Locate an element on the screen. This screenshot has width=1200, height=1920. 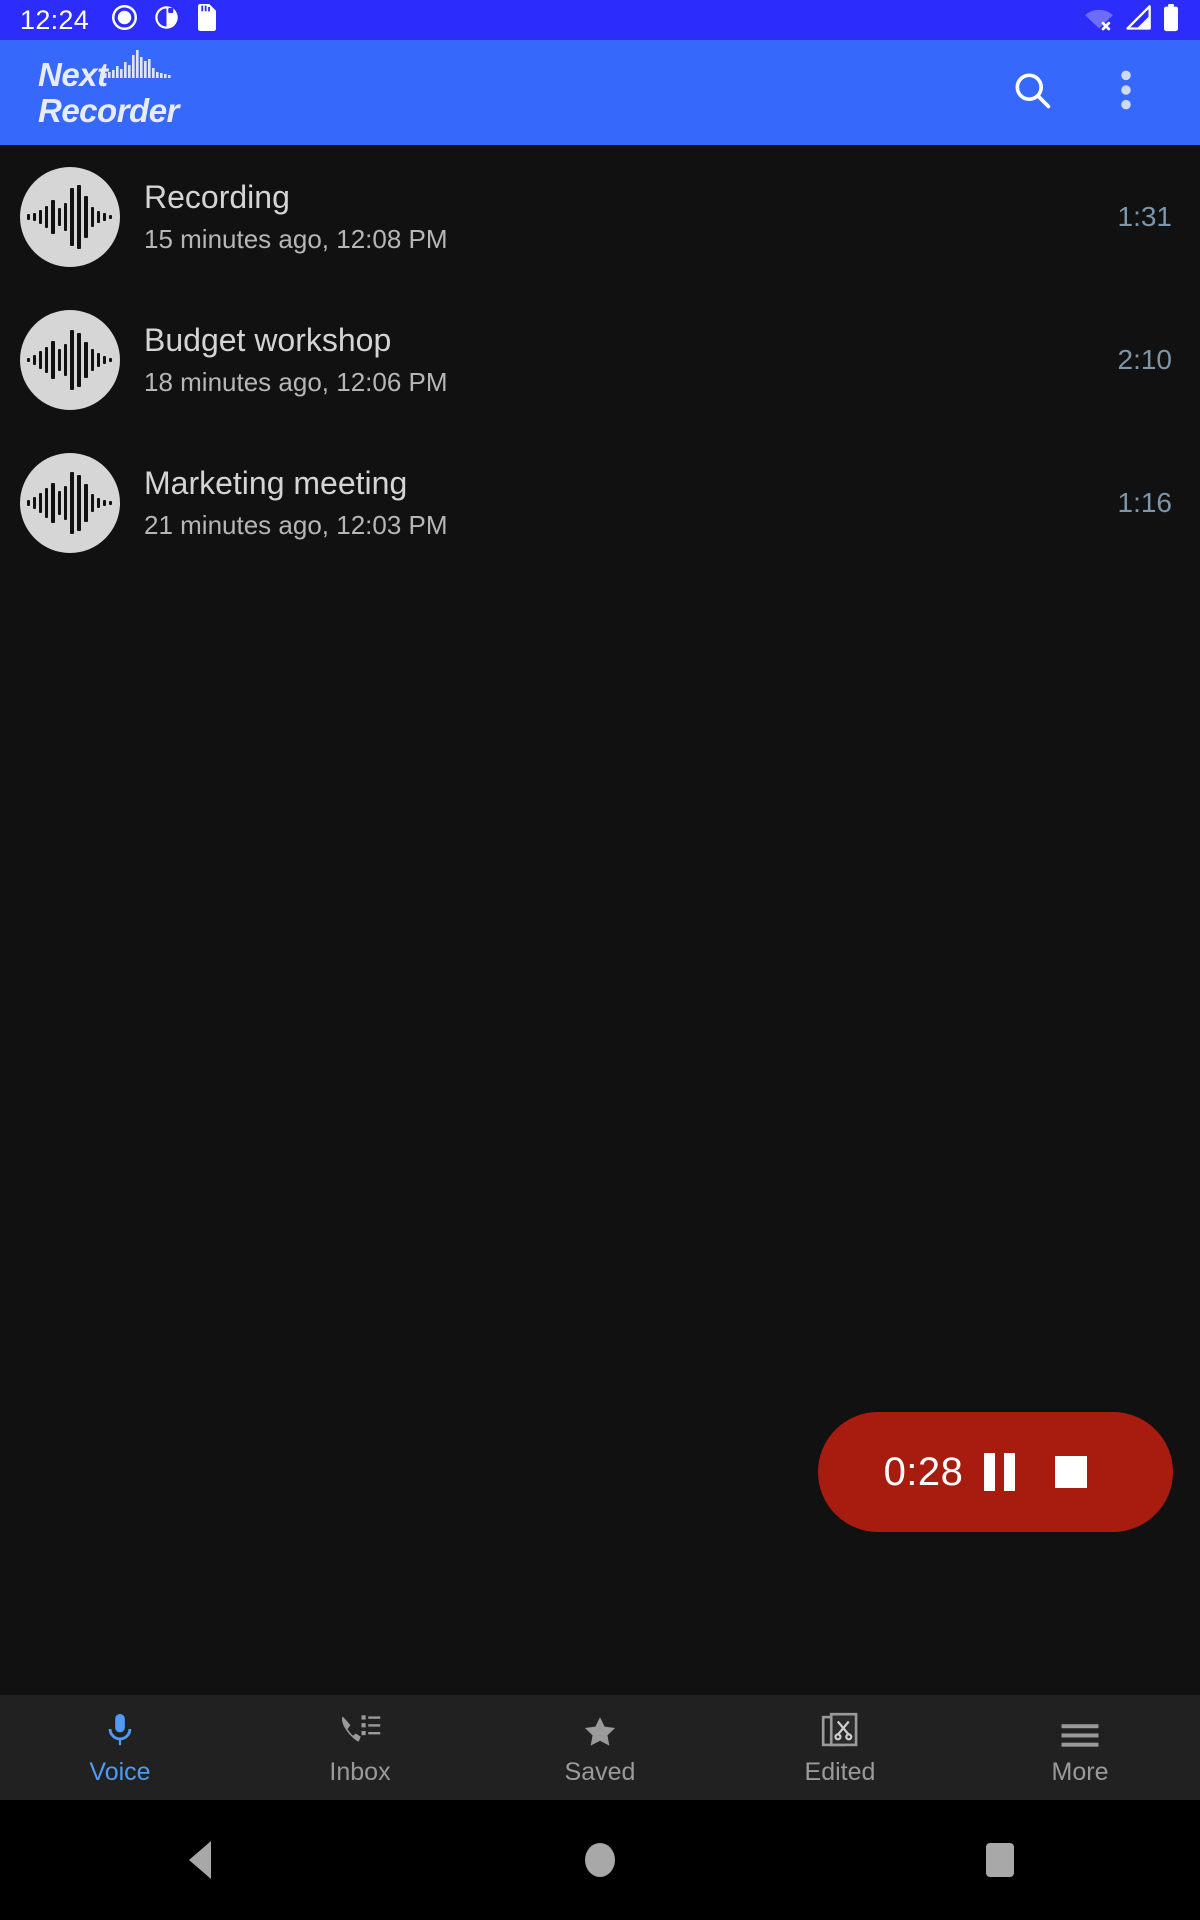
recents-icon is located at coordinates (1000, 1860).